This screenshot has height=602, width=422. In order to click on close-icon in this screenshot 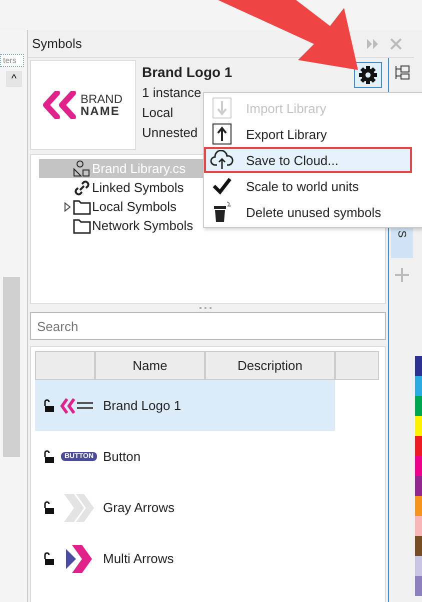, I will do `click(396, 44)`.